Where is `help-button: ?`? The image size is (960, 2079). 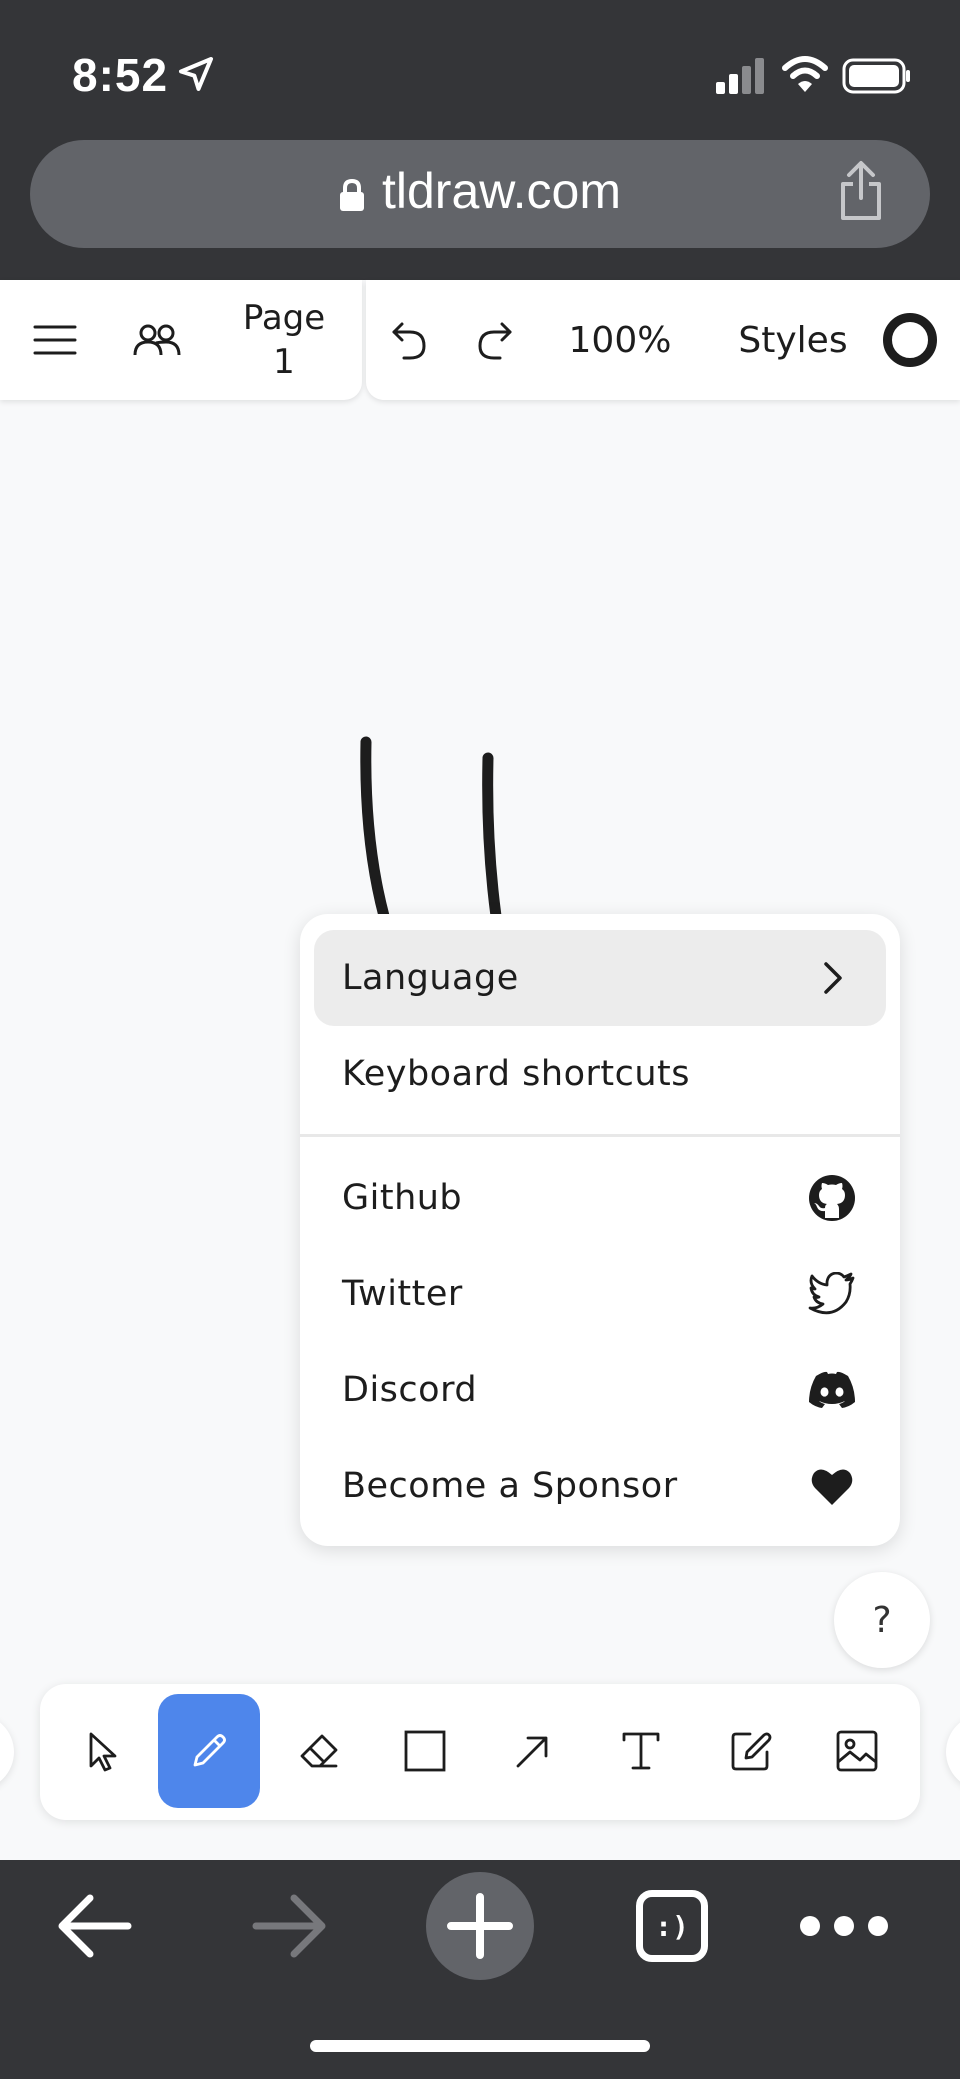
help-button: ? is located at coordinates (882, 1620).